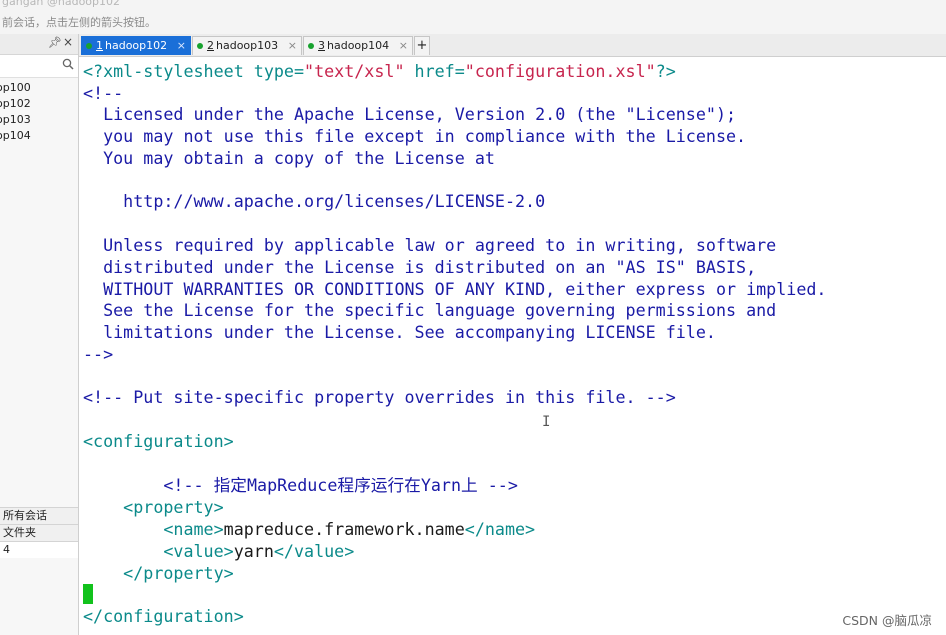 This screenshot has width=946, height=635. I want to click on value-open-tag: <value>, so click(158, 551).